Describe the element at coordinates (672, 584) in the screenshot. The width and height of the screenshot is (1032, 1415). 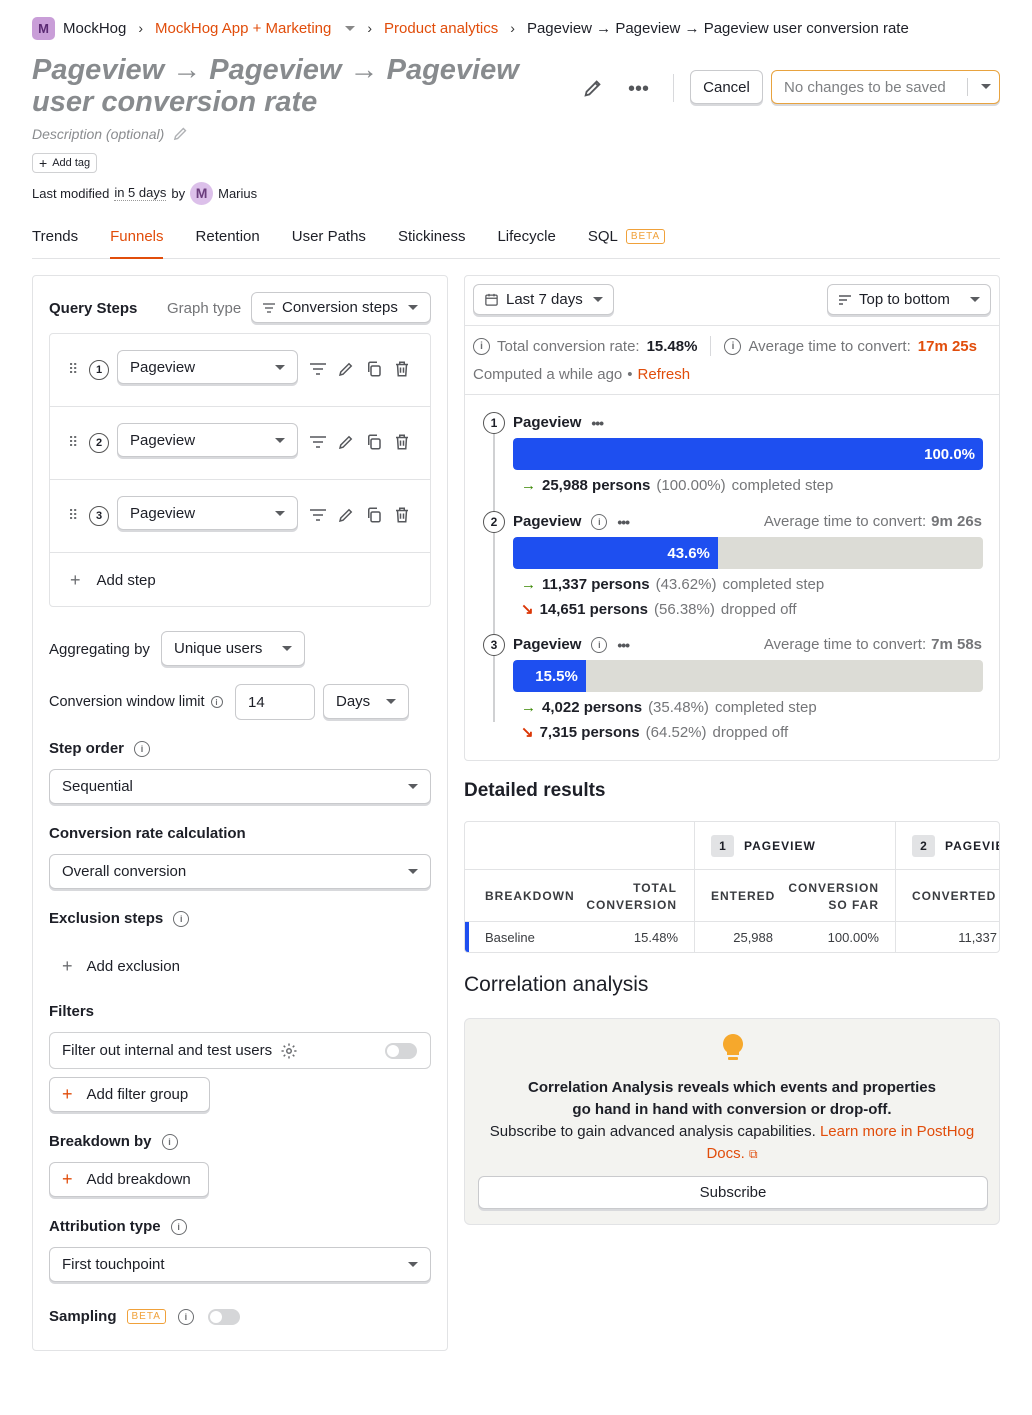
I see `completed-row: → 11,337 persons (43.62%) completed step` at that location.